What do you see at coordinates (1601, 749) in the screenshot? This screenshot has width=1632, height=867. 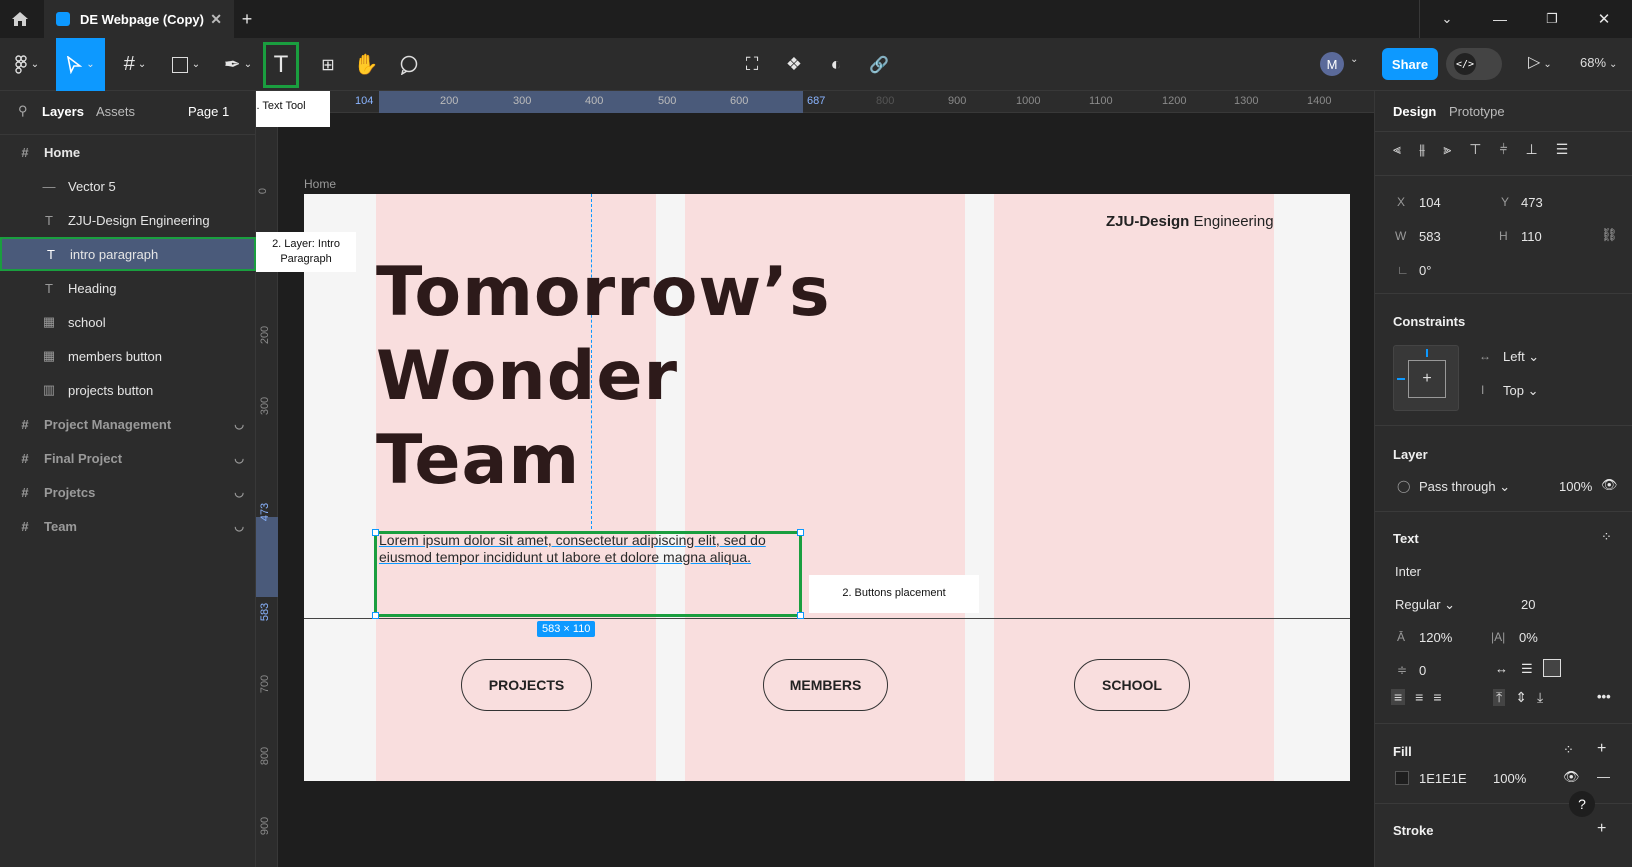 I see `add-fill-icon: +` at bounding box center [1601, 749].